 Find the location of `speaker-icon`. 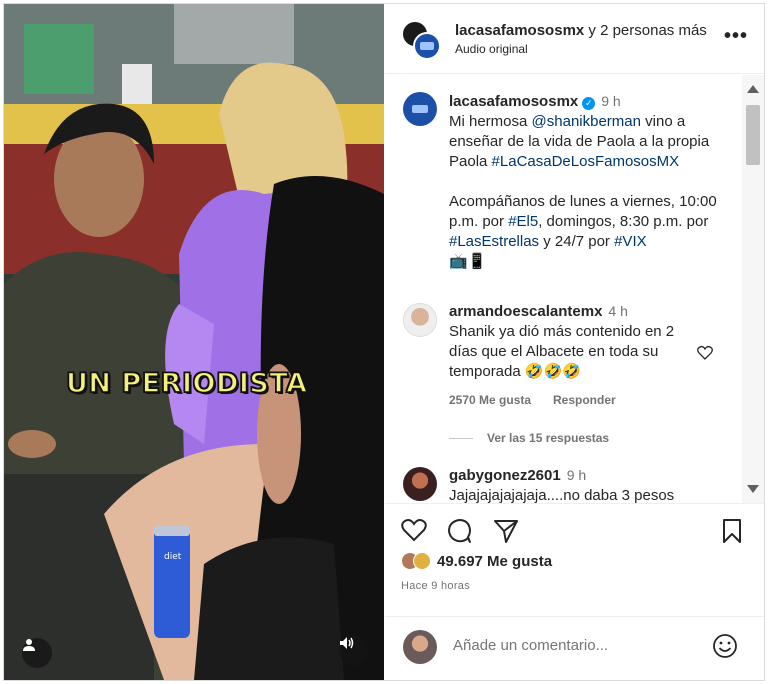

speaker-icon is located at coordinates (347, 643).